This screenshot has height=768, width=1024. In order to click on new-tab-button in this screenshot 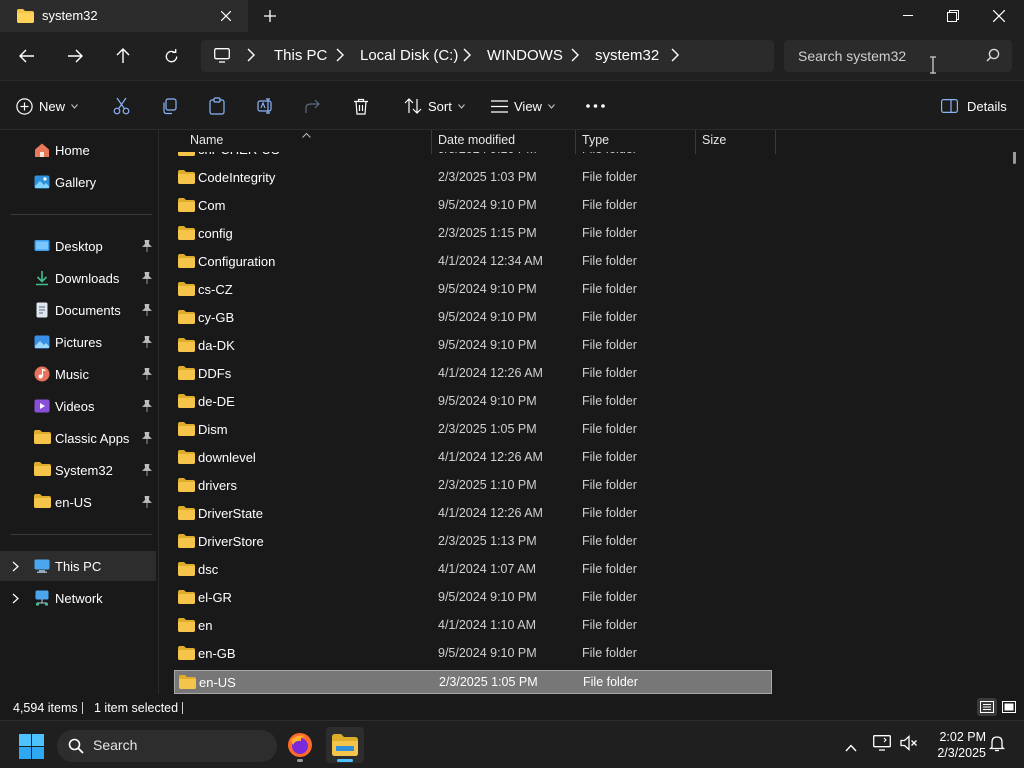, I will do `click(270, 16)`.